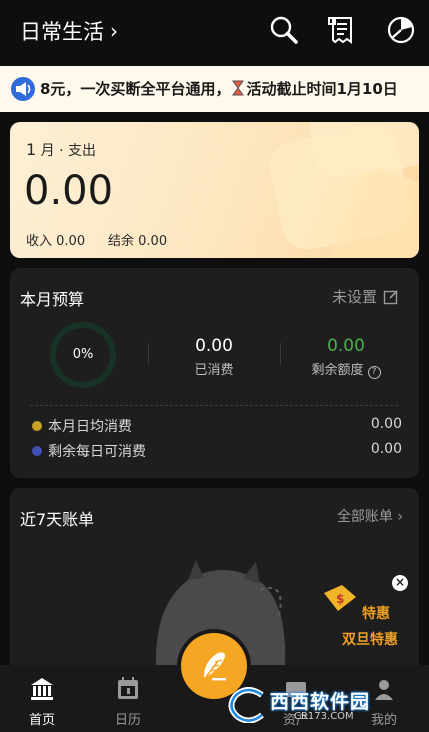 This screenshot has height=732, width=429. Describe the element at coordinates (69, 191) in the screenshot. I see `expense-amount: 0.00` at that location.